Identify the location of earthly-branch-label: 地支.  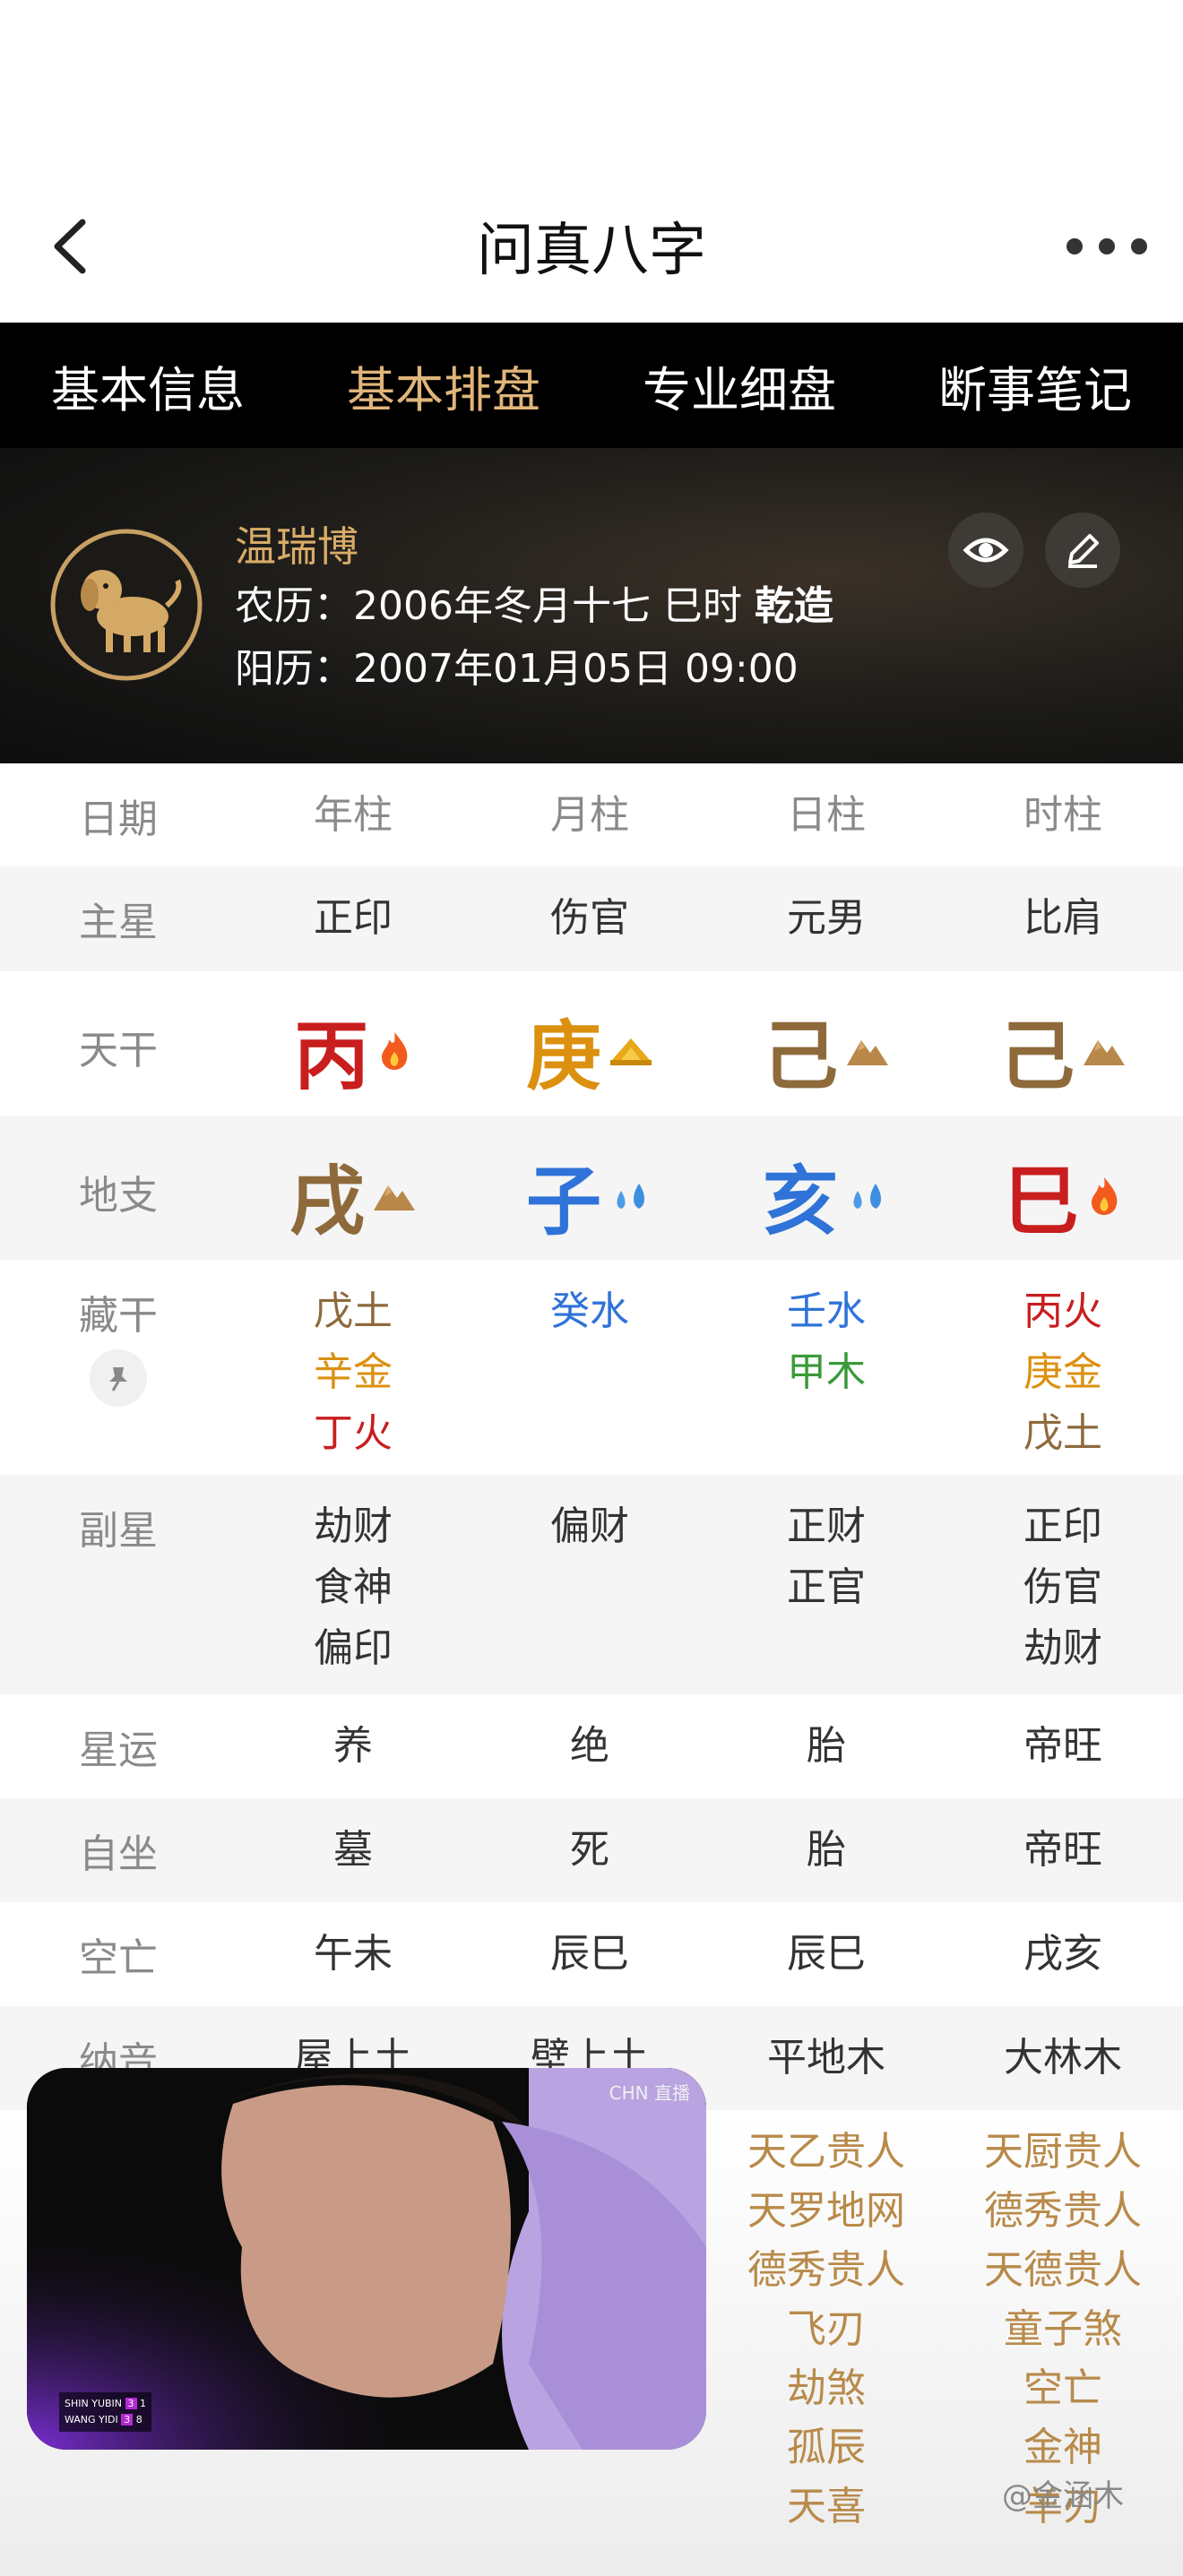
(118, 1196).